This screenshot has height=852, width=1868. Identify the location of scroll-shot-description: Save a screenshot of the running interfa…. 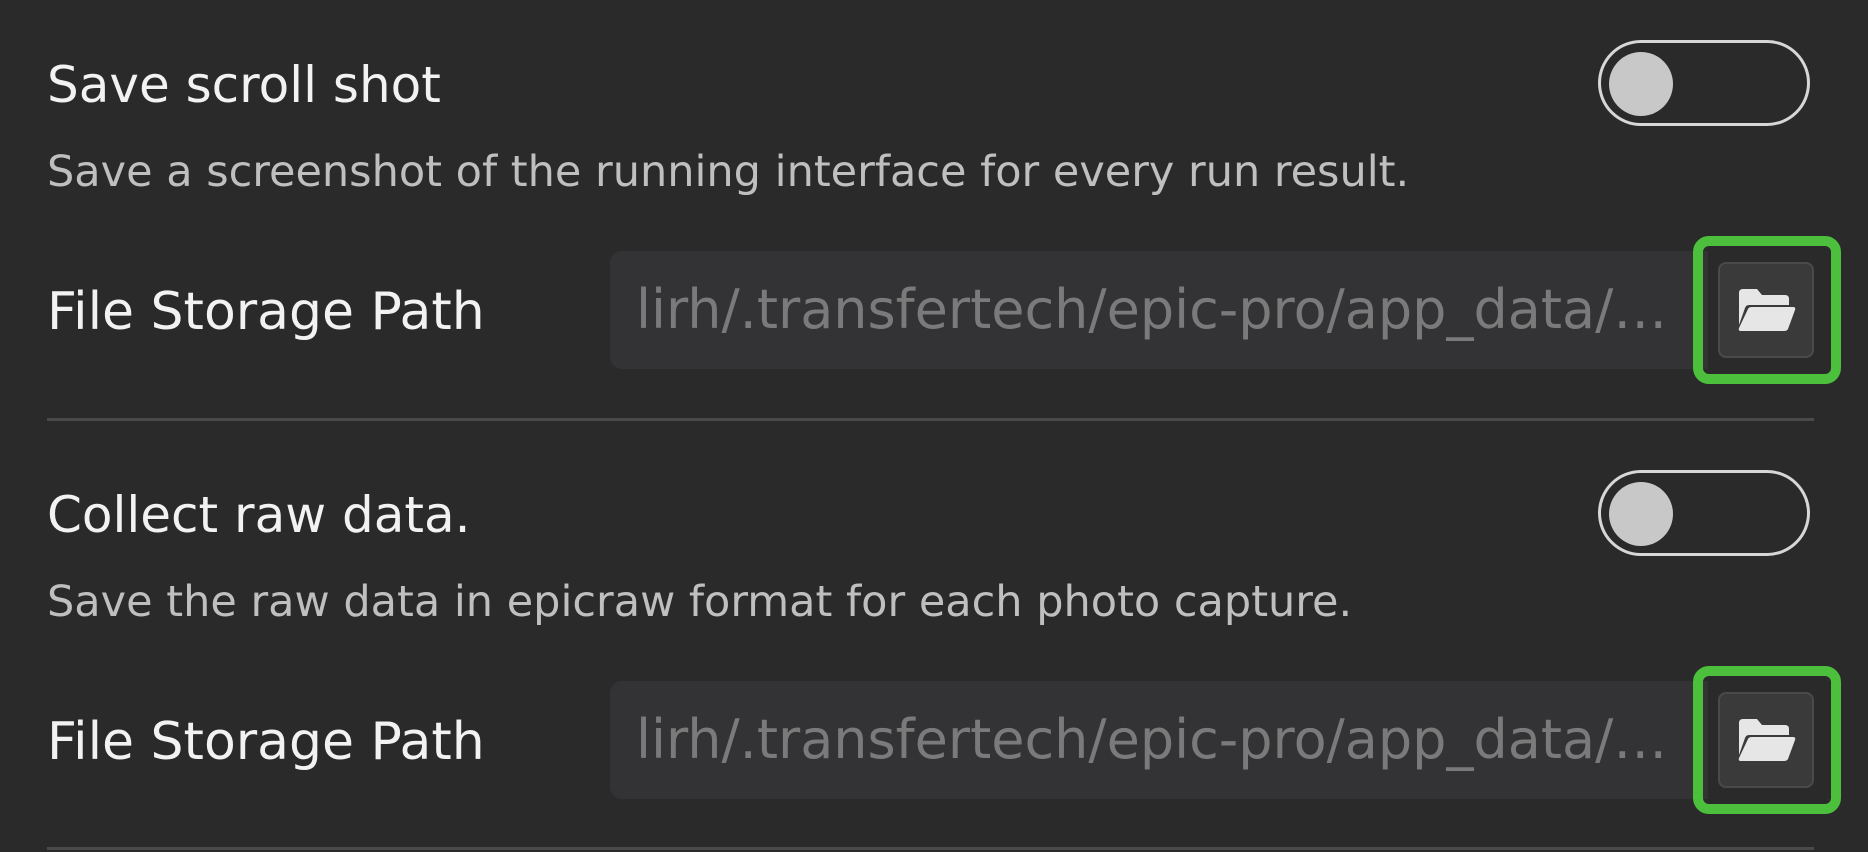
(728, 172).